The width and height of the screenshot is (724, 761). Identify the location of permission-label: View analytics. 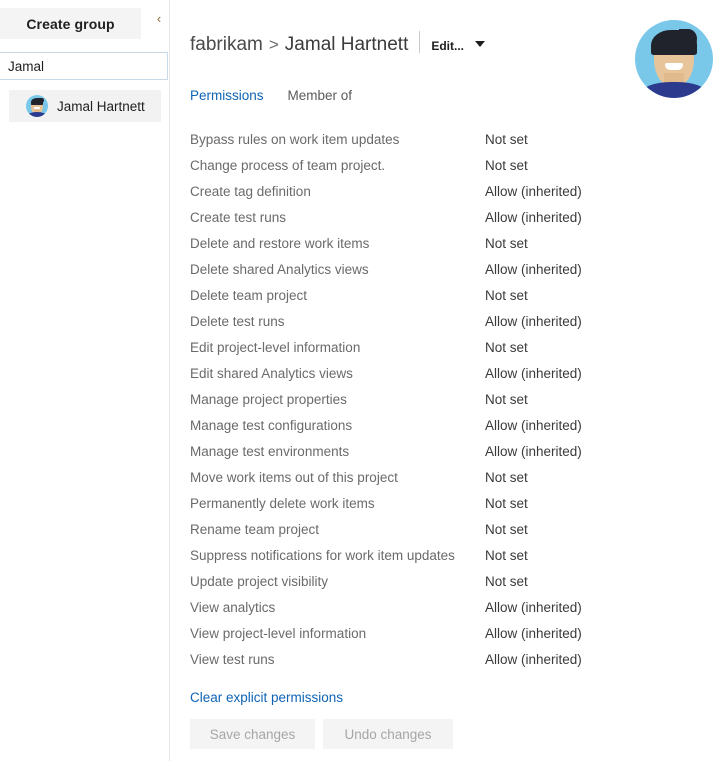
(233, 607).